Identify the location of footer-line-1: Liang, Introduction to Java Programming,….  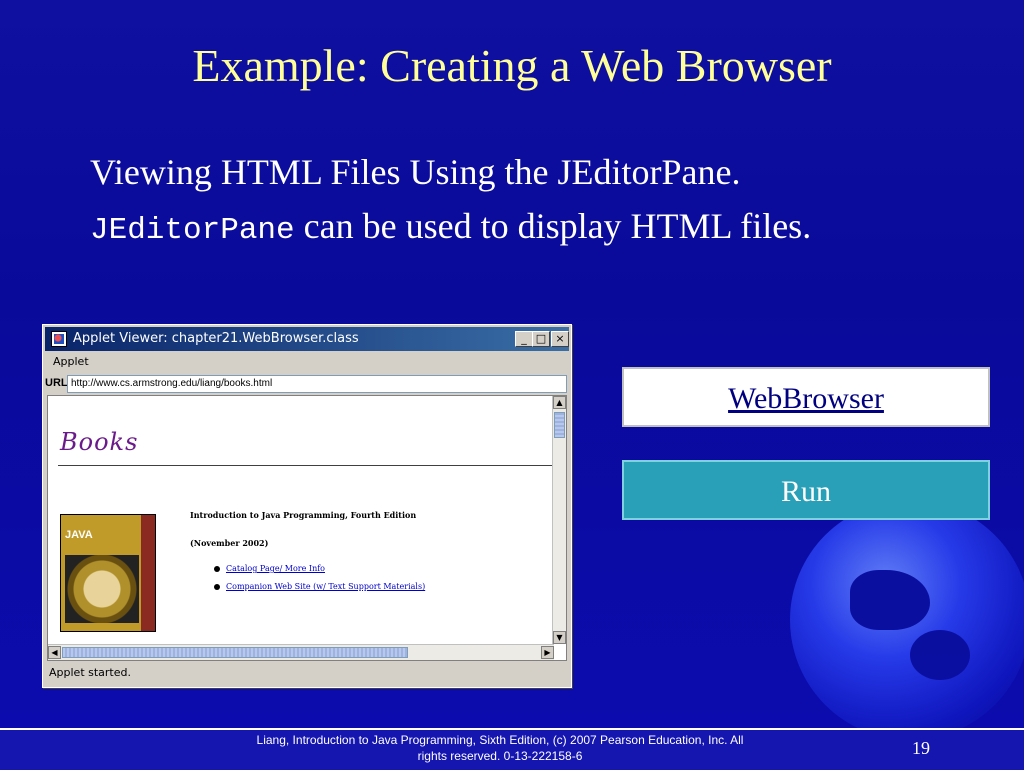
(500, 740).